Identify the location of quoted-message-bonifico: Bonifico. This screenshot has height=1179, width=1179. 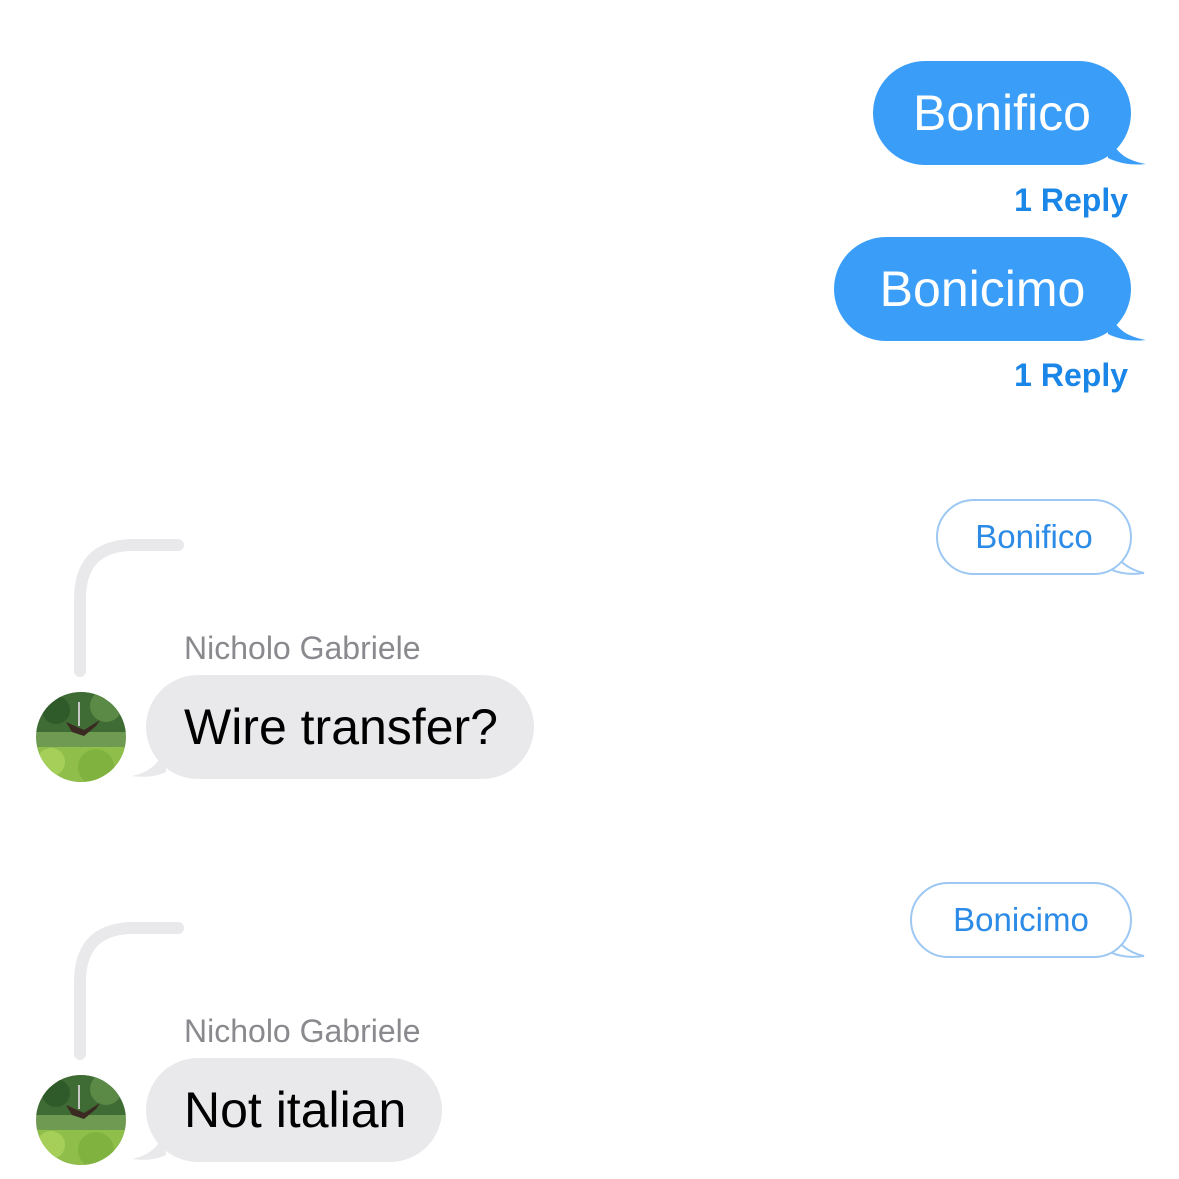
(1034, 537).